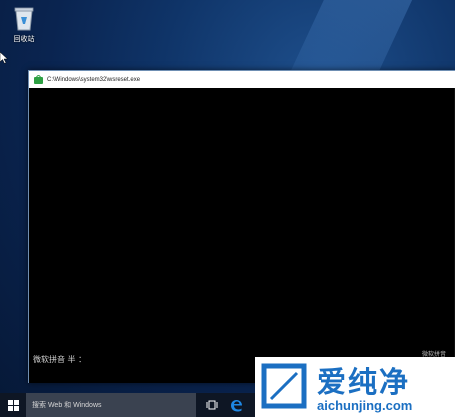 This screenshot has width=455, height=417. I want to click on mouse-cursor-icon, so click(4, 58).